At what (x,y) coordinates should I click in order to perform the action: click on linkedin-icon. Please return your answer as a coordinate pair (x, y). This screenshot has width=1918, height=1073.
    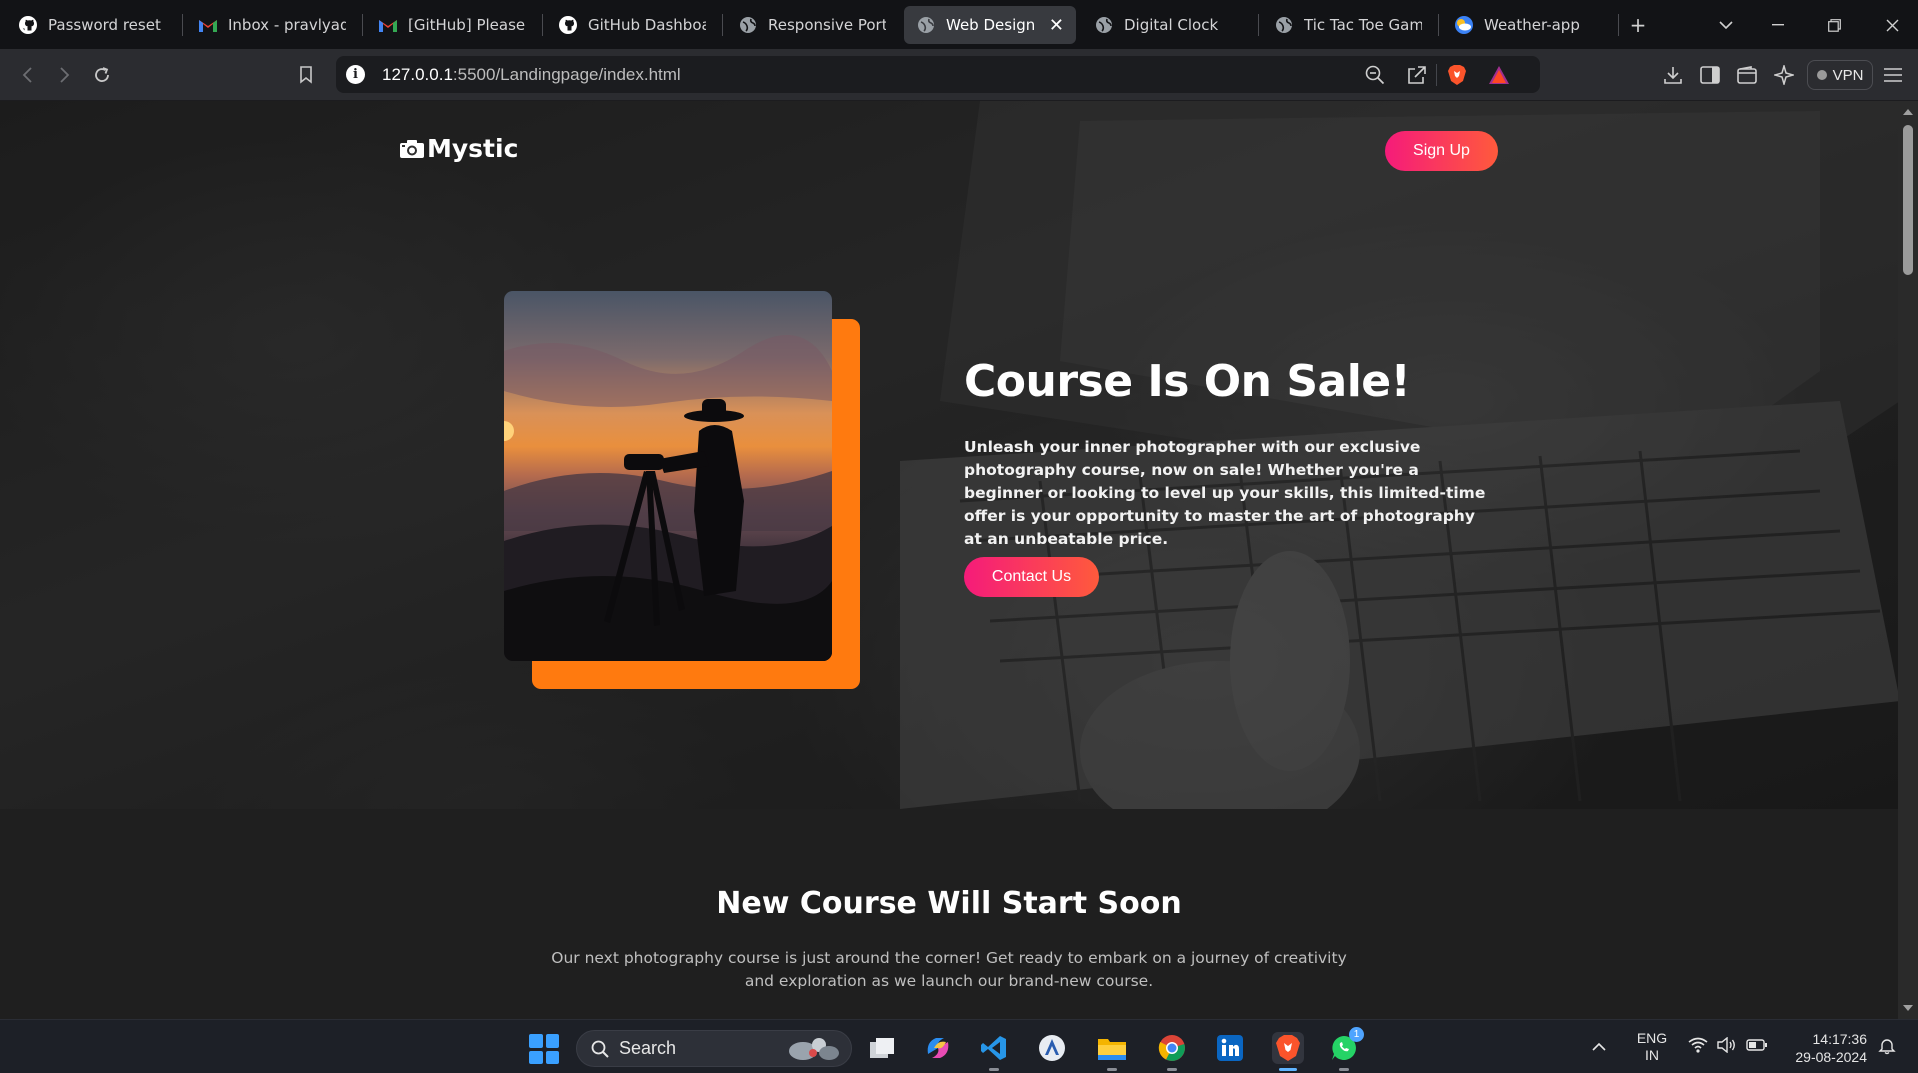
    Looking at the image, I should click on (1230, 1048).